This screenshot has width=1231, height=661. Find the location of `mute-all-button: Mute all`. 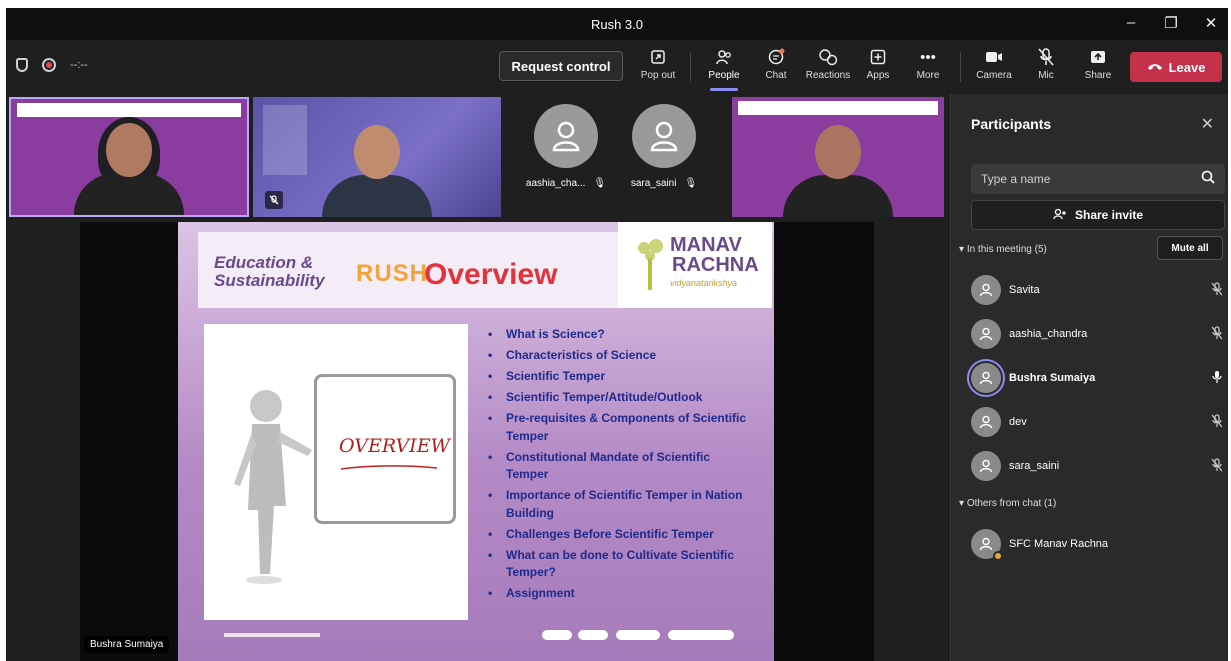

mute-all-button: Mute all is located at coordinates (1190, 248).